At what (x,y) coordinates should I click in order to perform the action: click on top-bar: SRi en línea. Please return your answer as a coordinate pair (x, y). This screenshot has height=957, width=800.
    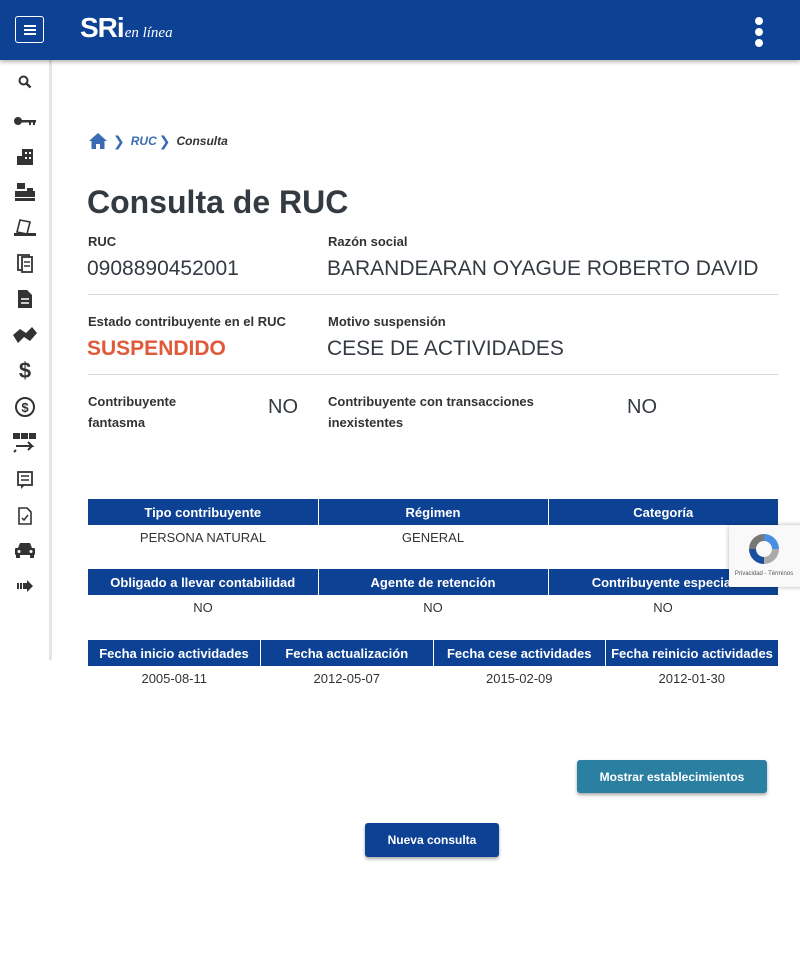
    Looking at the image, I should click on (400, 30).